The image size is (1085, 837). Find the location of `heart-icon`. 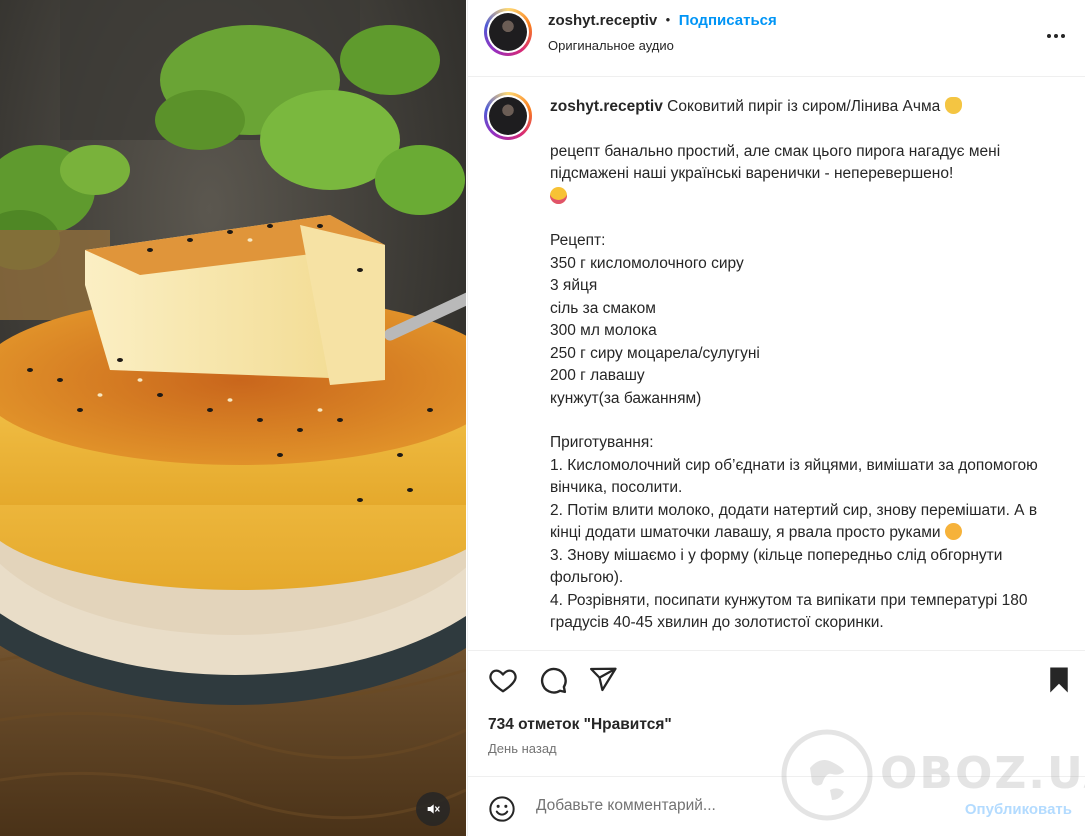

heart-icon is located at coordinates (503, 681).